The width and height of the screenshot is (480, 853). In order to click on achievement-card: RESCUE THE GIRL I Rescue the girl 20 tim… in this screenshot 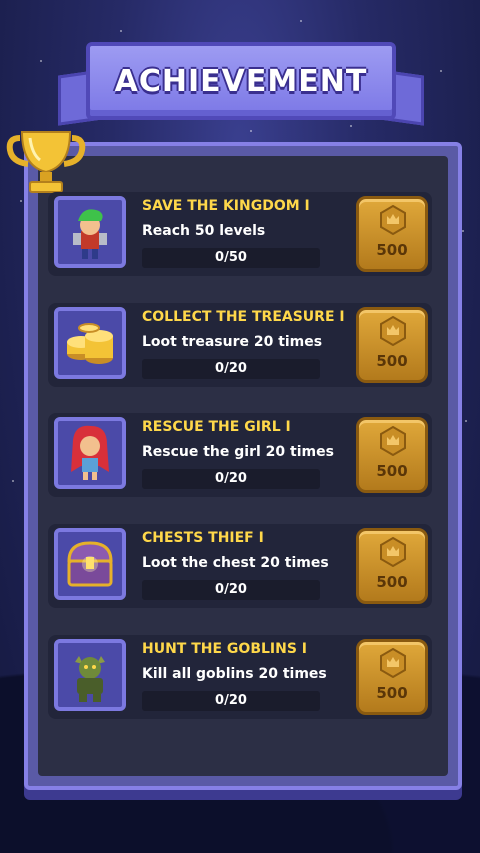, I will do `click(240, 455)`.